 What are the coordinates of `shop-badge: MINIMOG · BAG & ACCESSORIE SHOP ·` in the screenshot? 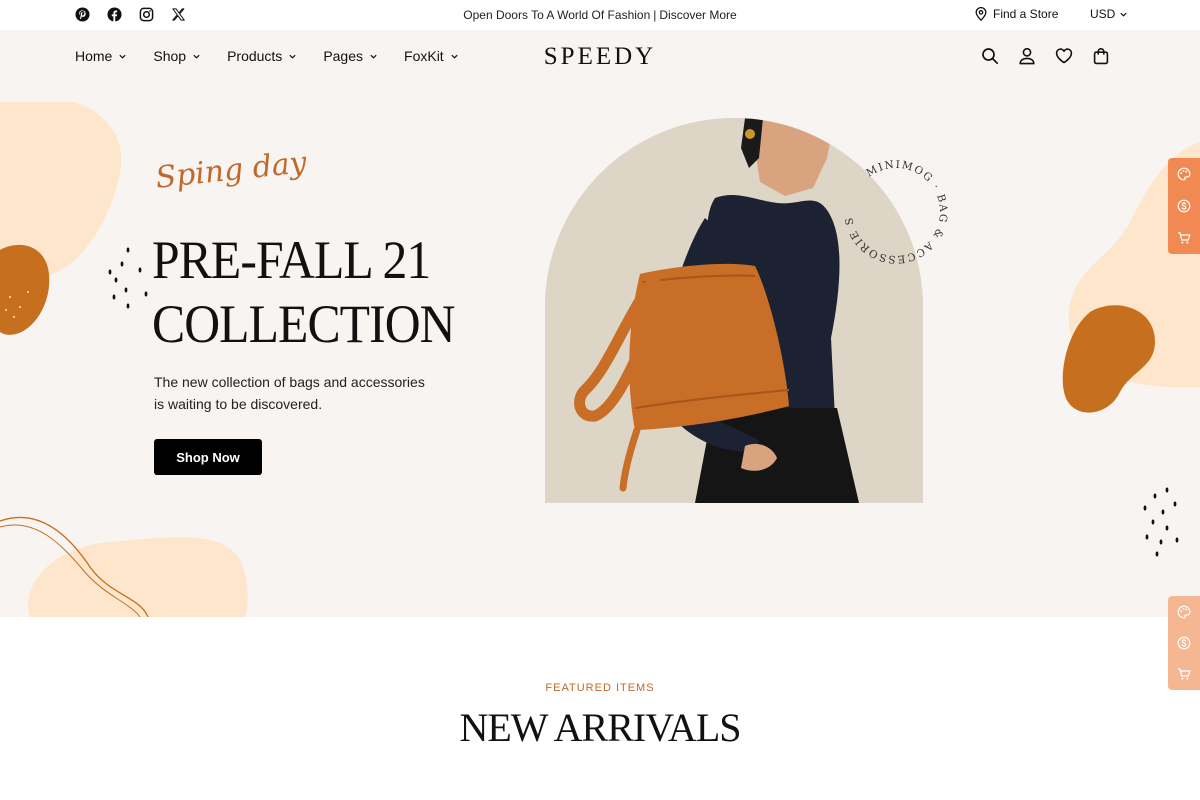 It's located at (893, 209).